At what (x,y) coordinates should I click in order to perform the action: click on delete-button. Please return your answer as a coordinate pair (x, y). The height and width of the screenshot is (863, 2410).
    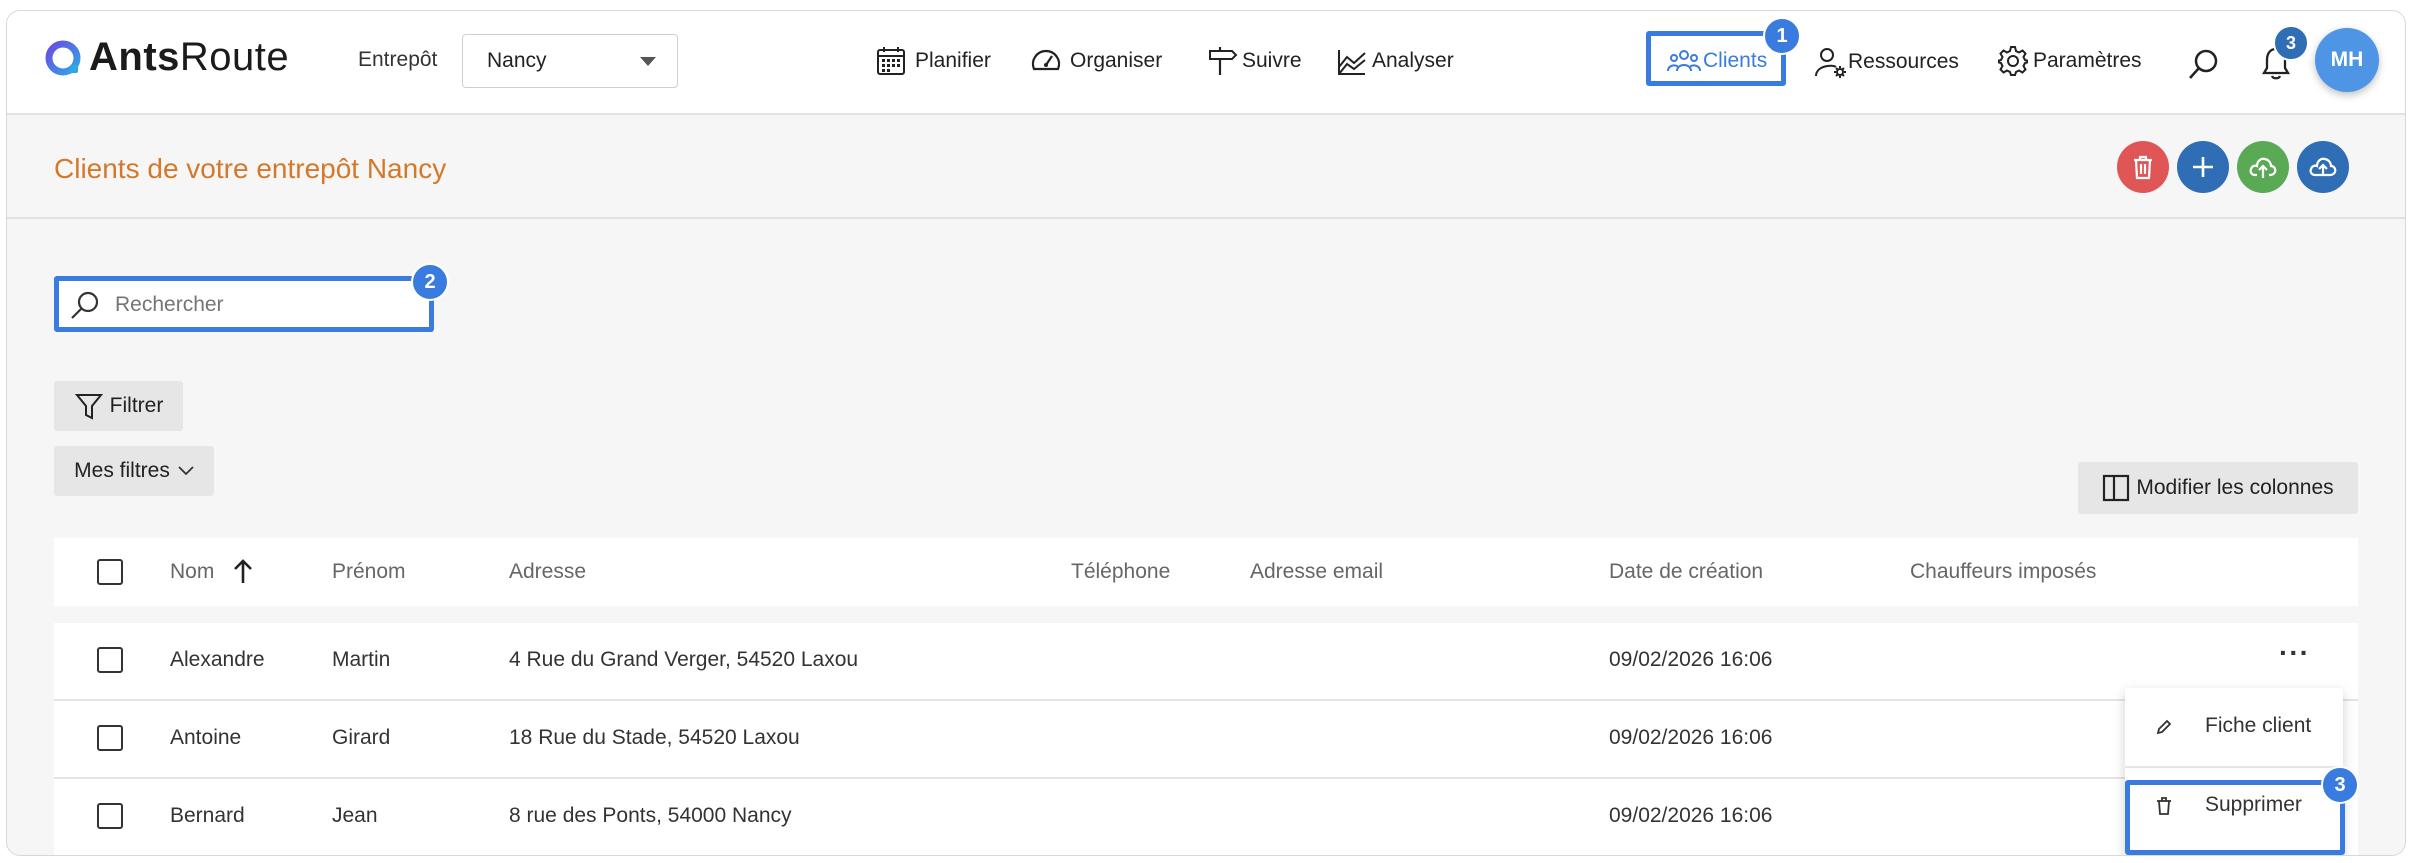
    Looking at the image, I should click on (2143, 167).